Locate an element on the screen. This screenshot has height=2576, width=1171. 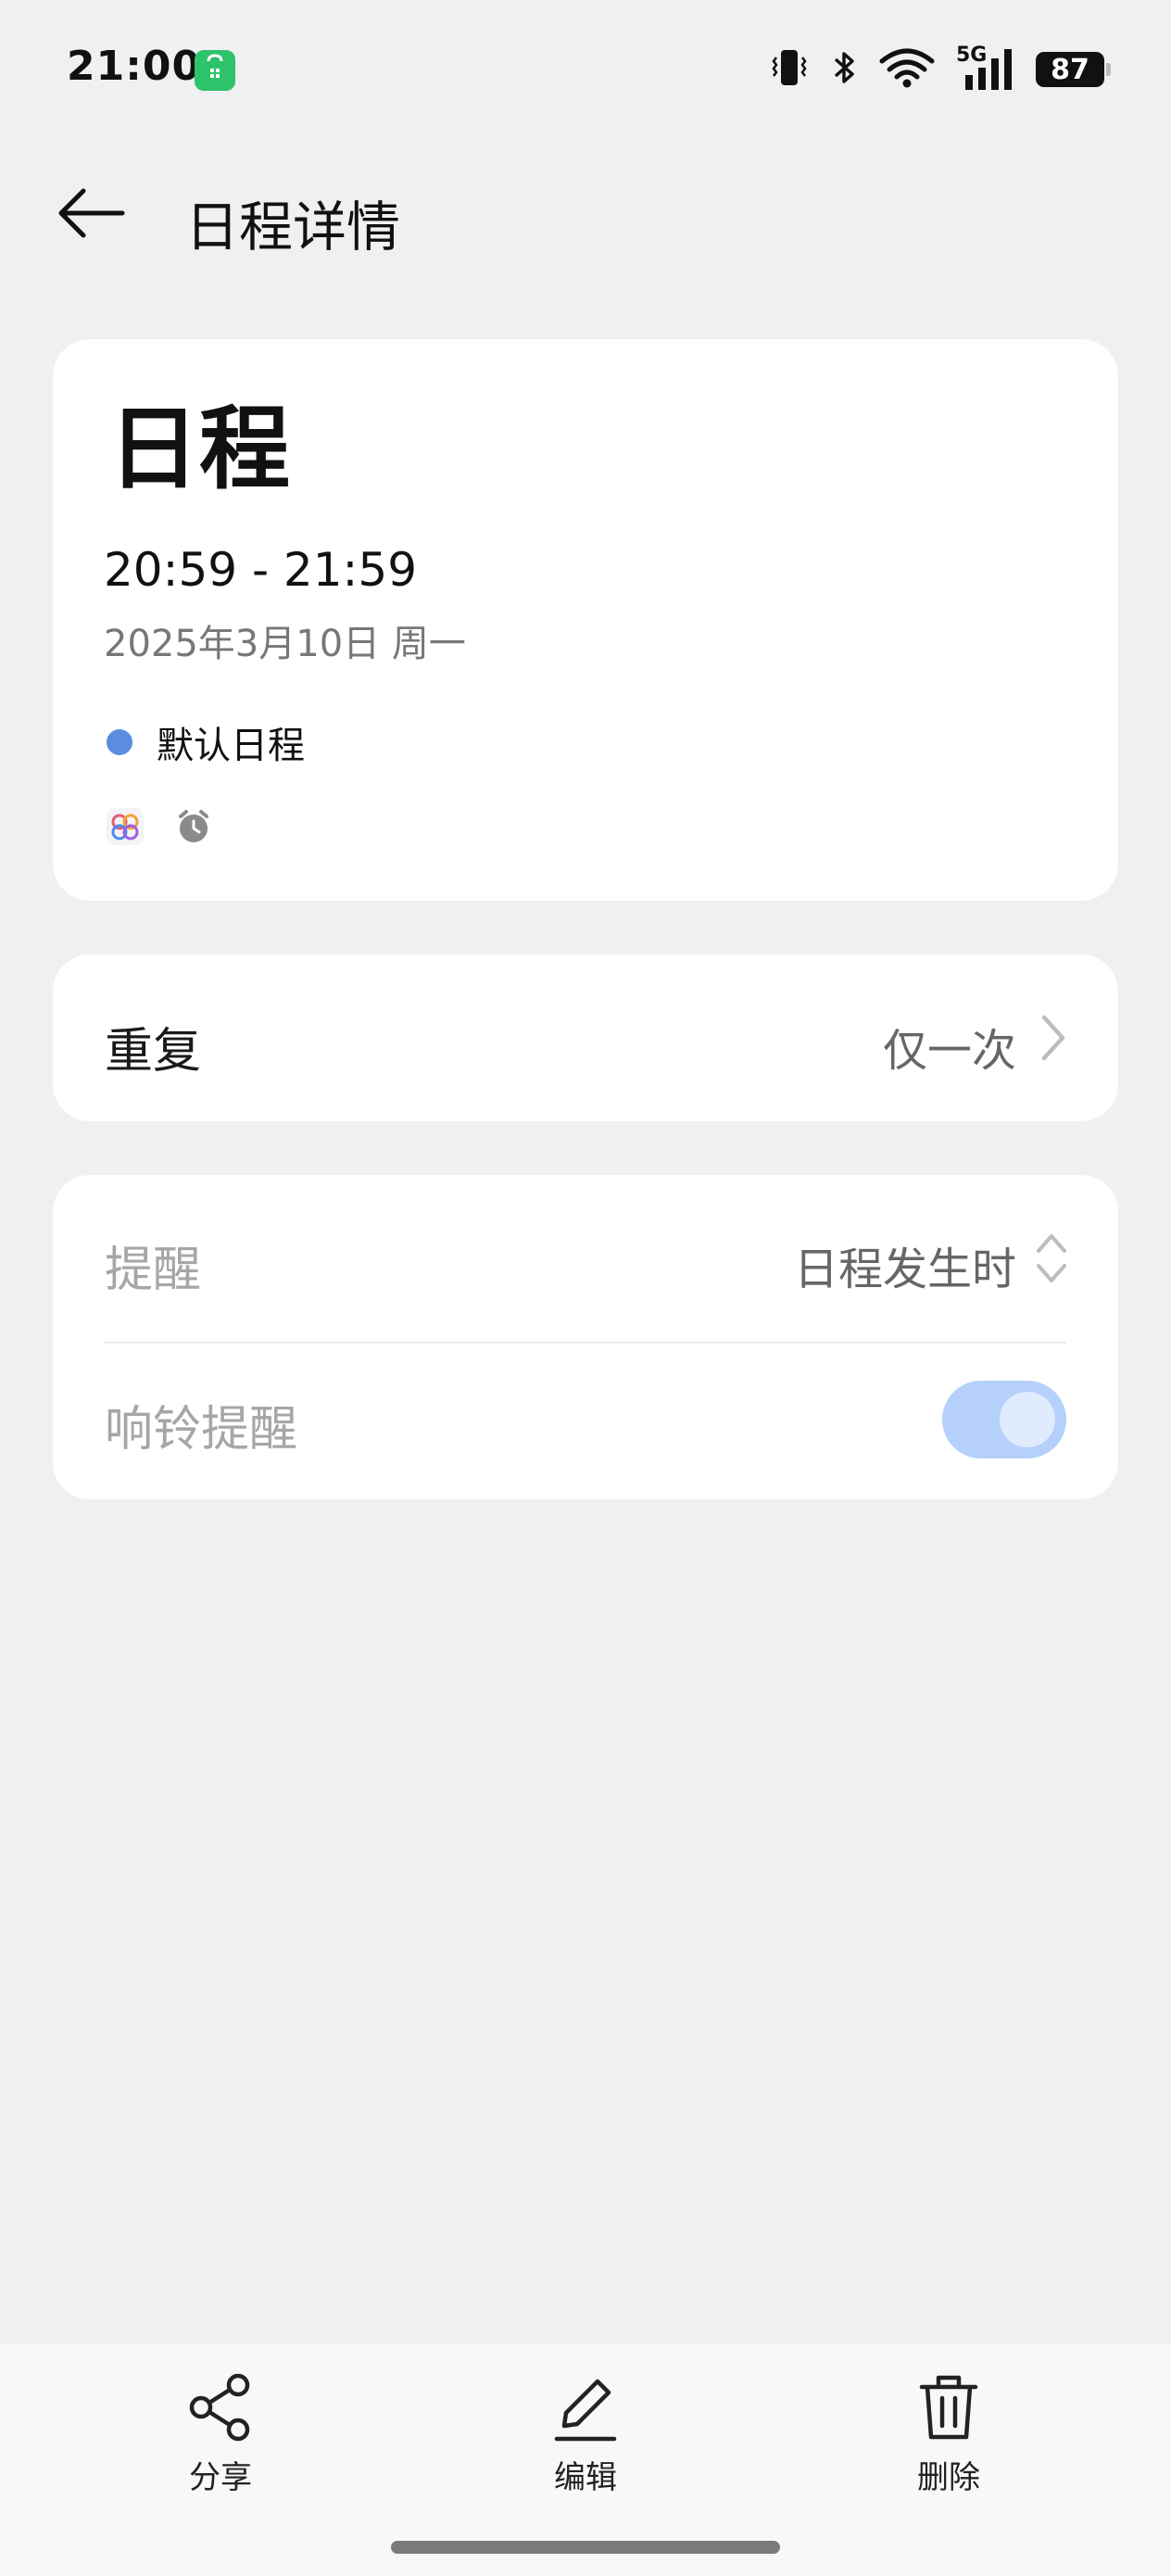
signal-5g-icon: 5G is located at coordinates (986, 68).